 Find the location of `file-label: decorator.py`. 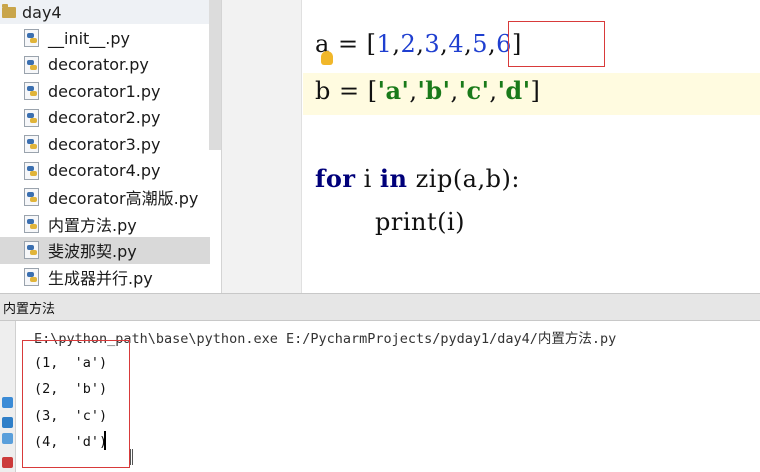

file-label: decorator.py is located at coordinates (98, 65).